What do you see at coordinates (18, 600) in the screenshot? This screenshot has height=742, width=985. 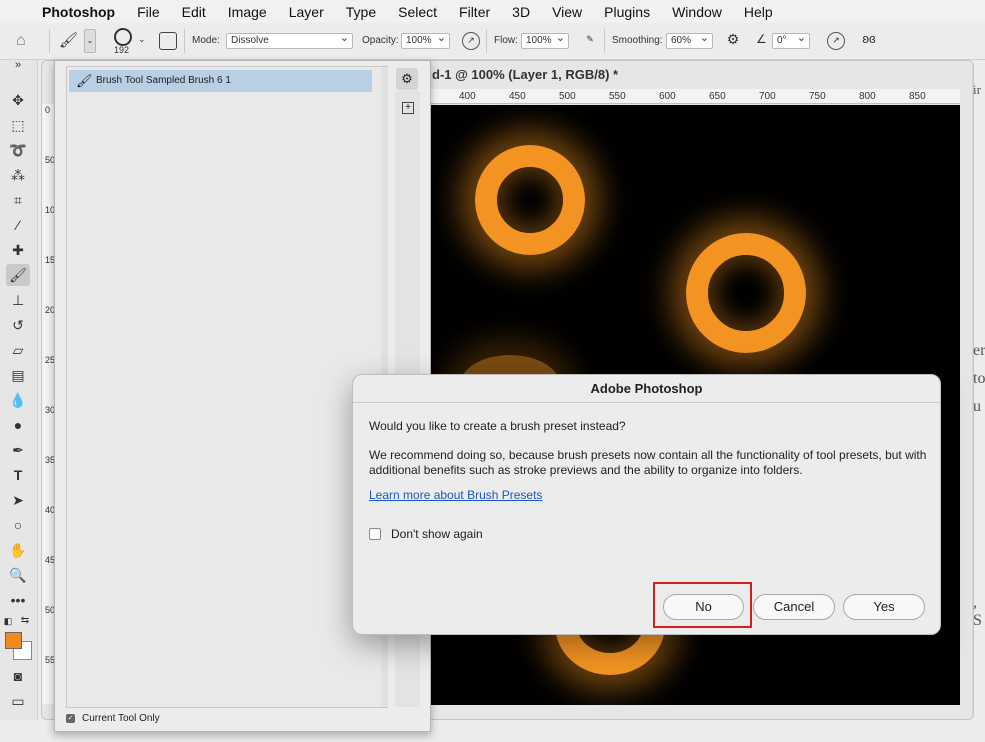 I see `more-tools-icon: •••` at bounding box center [18, 600].